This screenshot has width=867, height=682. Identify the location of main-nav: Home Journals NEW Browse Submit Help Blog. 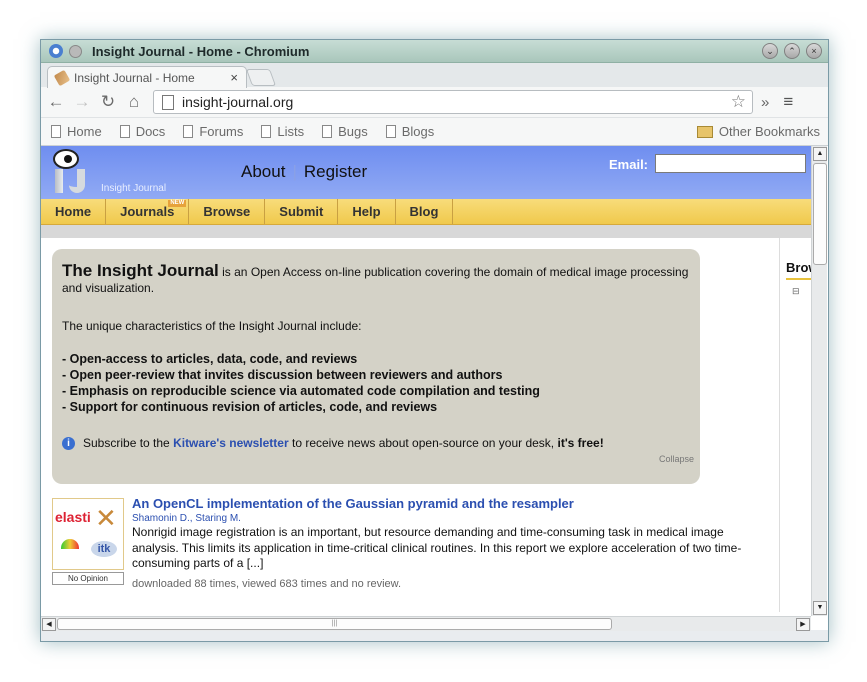
(426, 212).